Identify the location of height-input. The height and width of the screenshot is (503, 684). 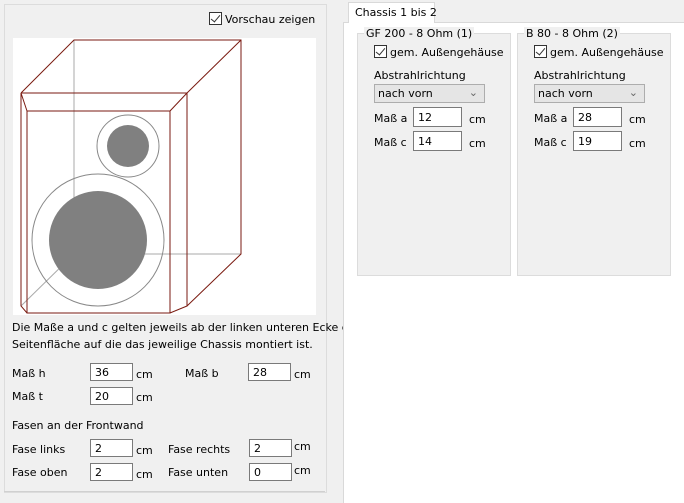
(111, 372).